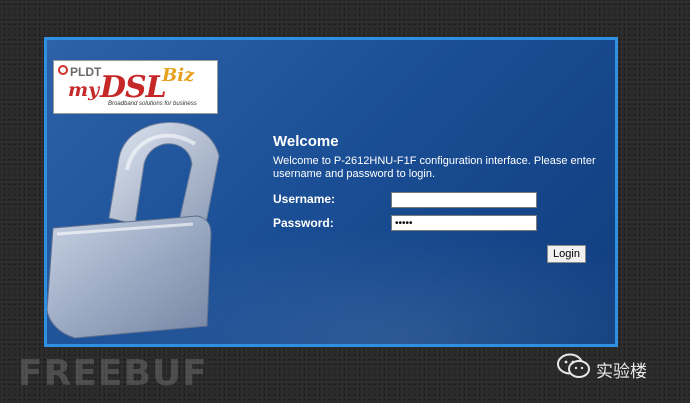 This screenshot has height=403, width=690. I want to click on username-input, so click(464, 200).